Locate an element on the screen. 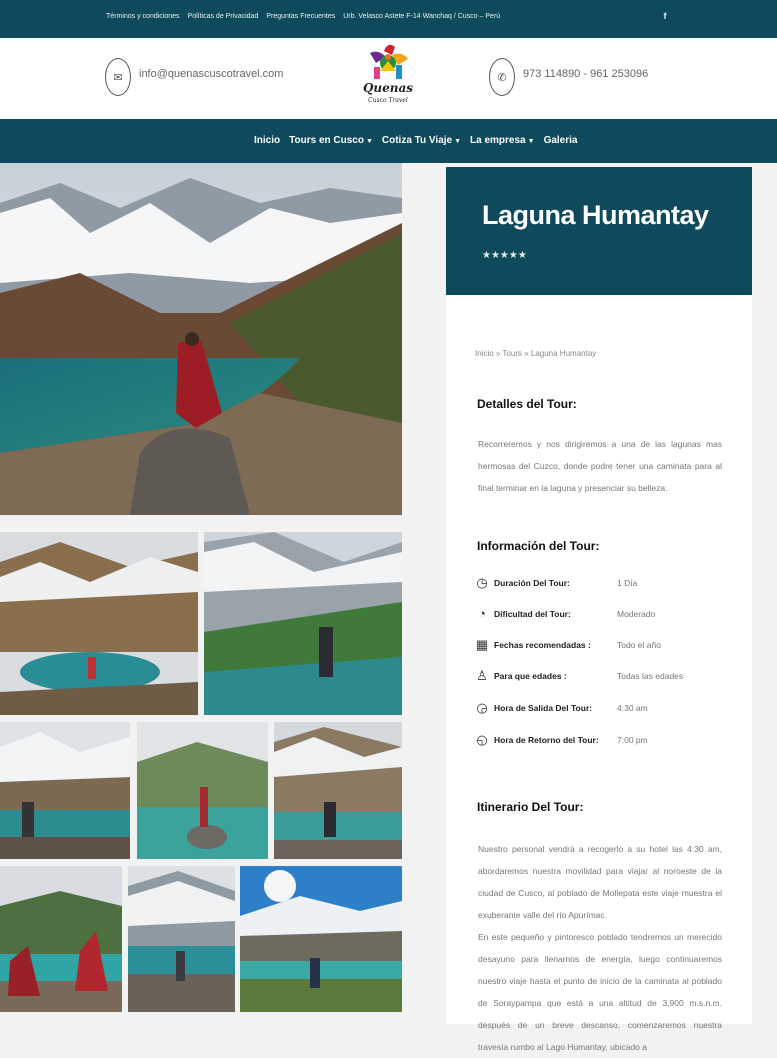 The image size is (777, 1058). info-label: Duración Del Tour: is located at coordinates (532, 583).